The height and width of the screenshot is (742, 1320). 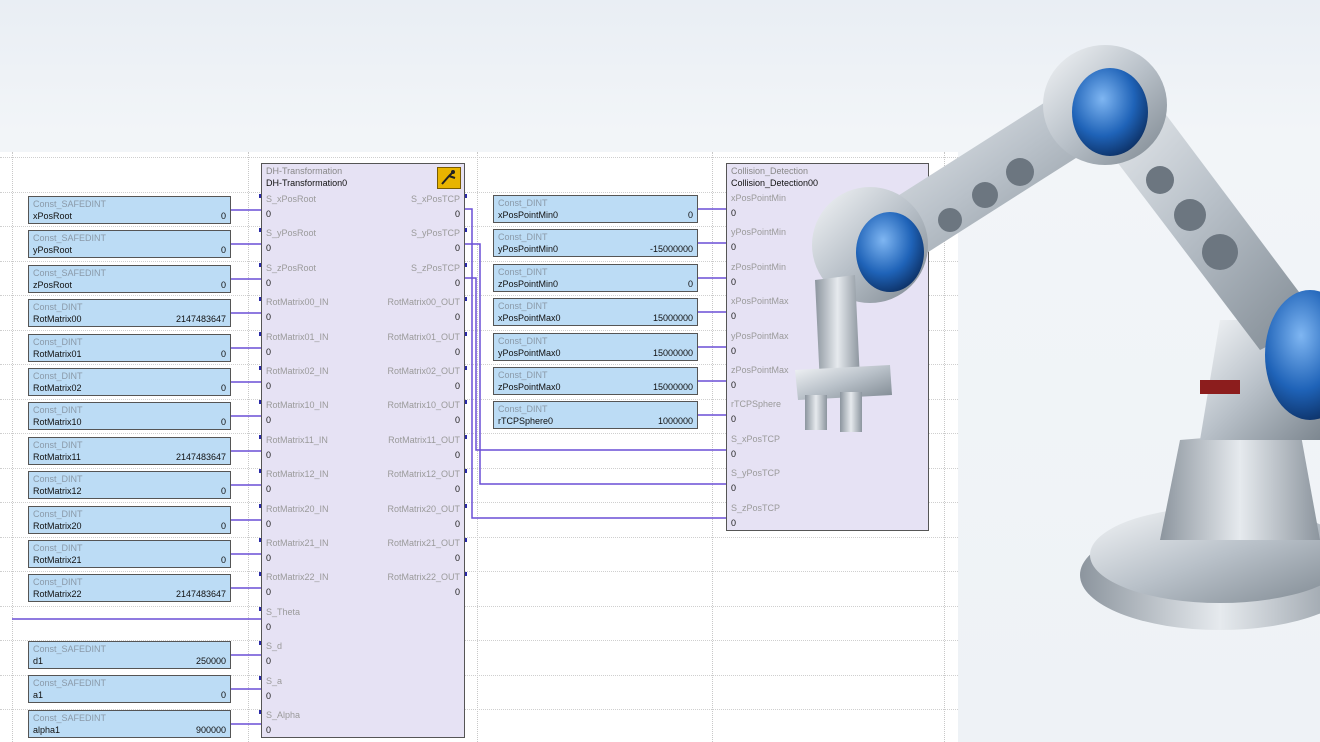 I want to click on constant-name: alpha1, so click(x=47, y=729).